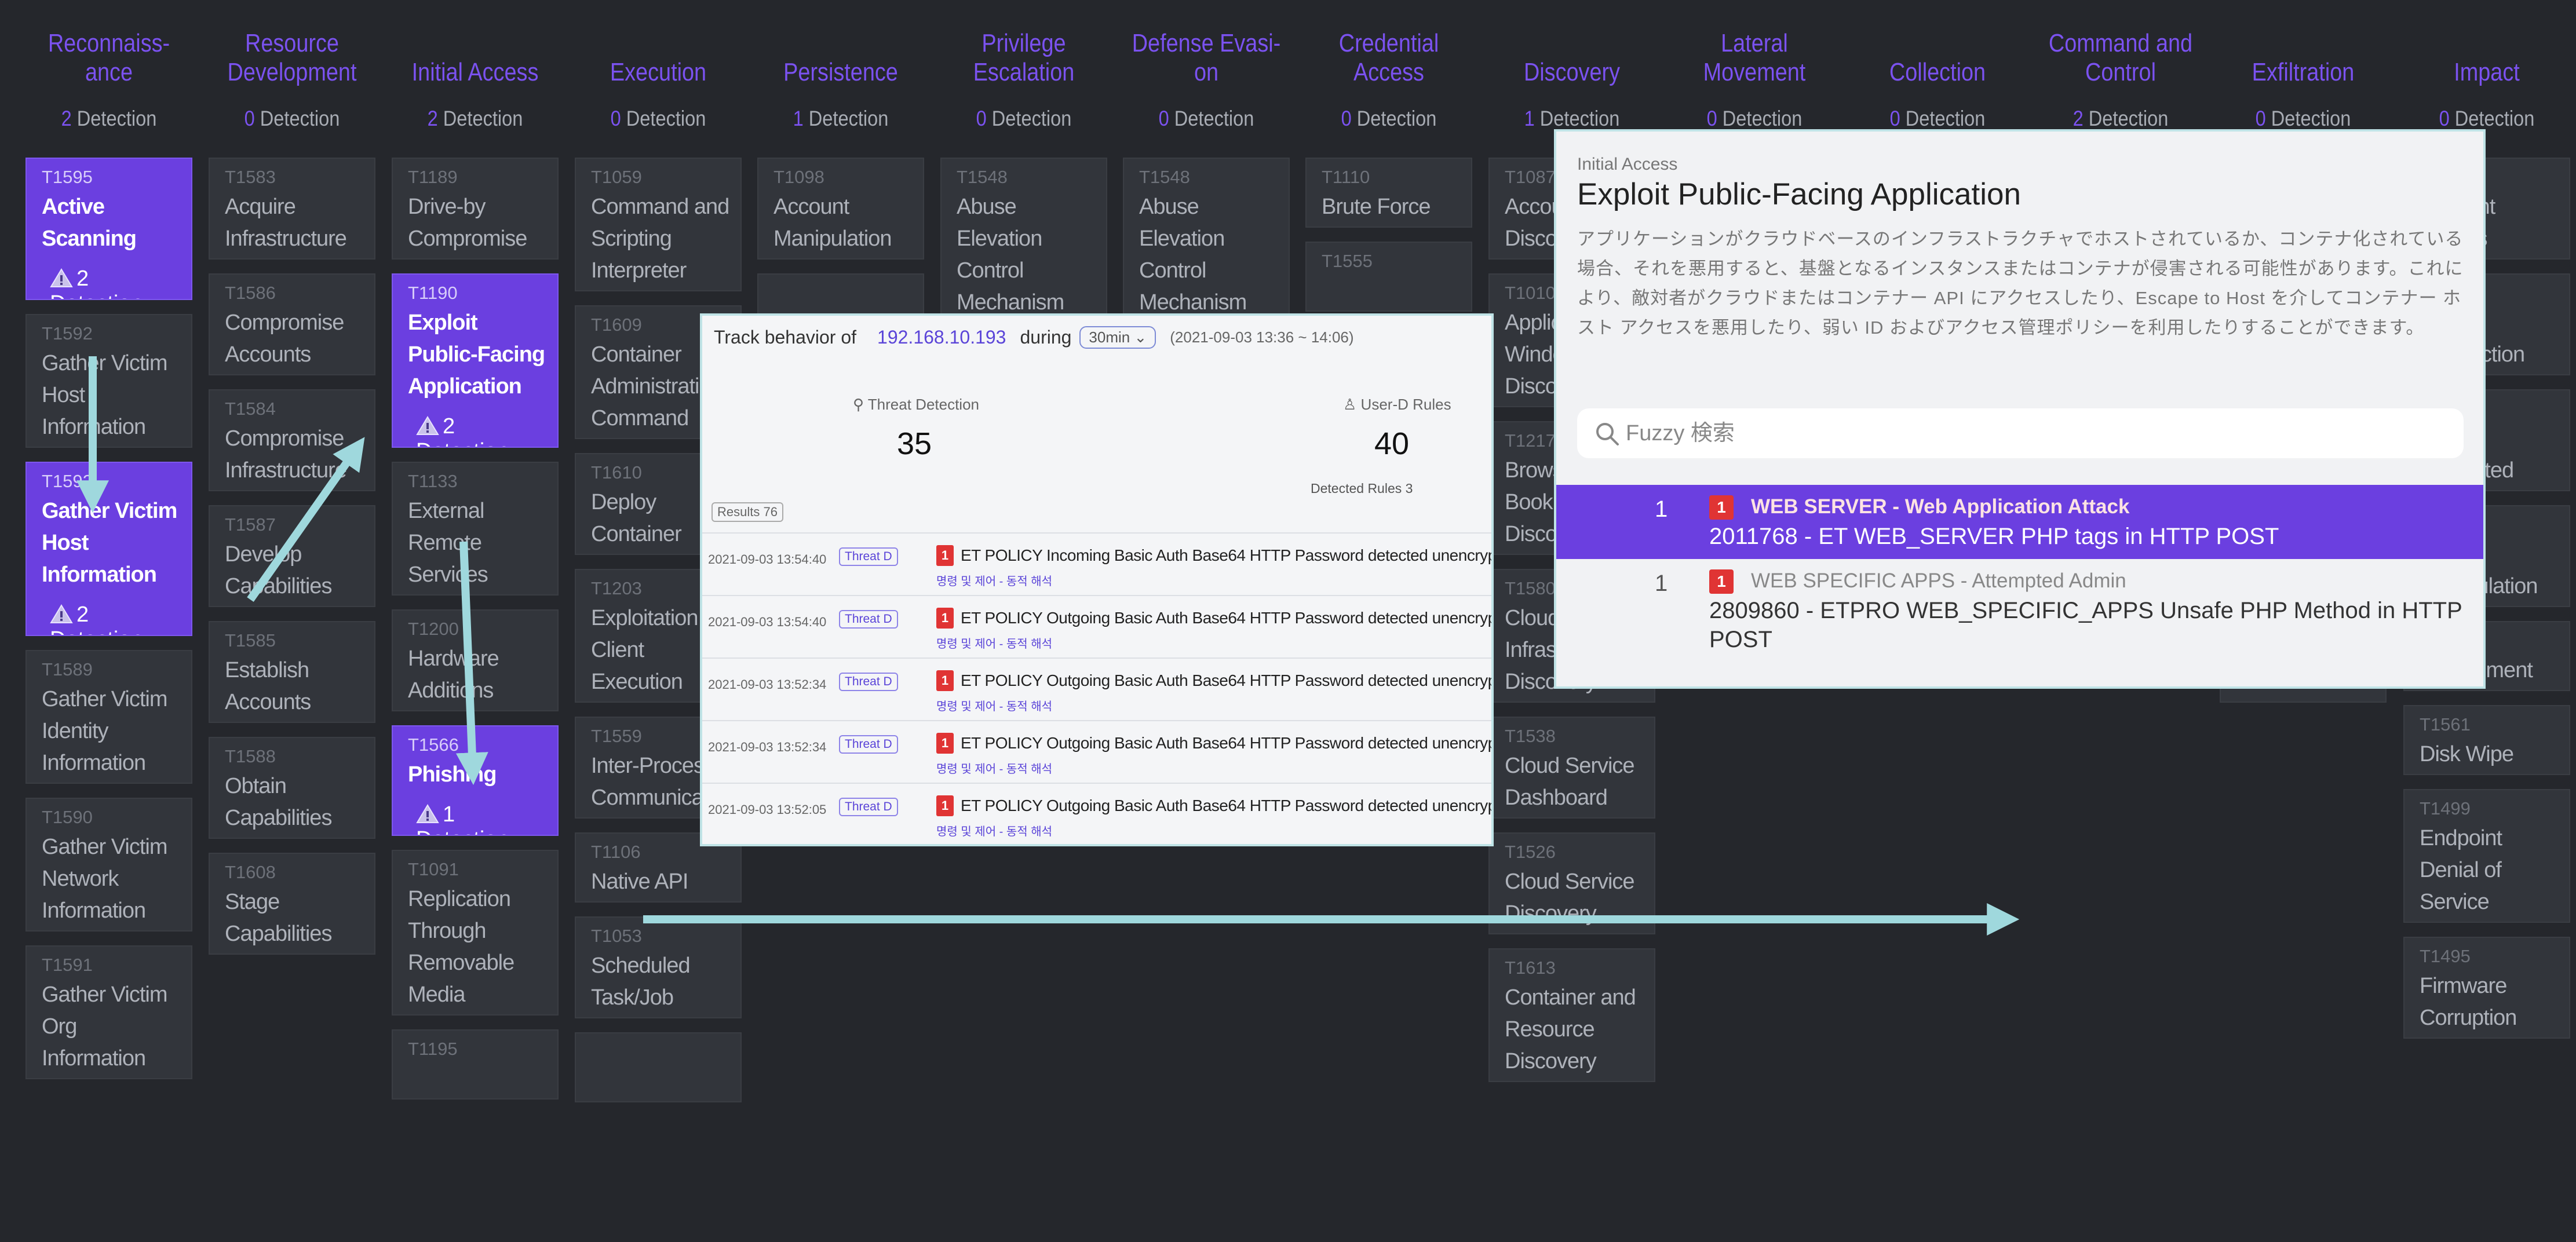 The height and width of the screenshot is (1242, 2576). Describe the element at coordinates (1389, 55) in the screenshot. I see `tactic-header: Credential Access` at that location.